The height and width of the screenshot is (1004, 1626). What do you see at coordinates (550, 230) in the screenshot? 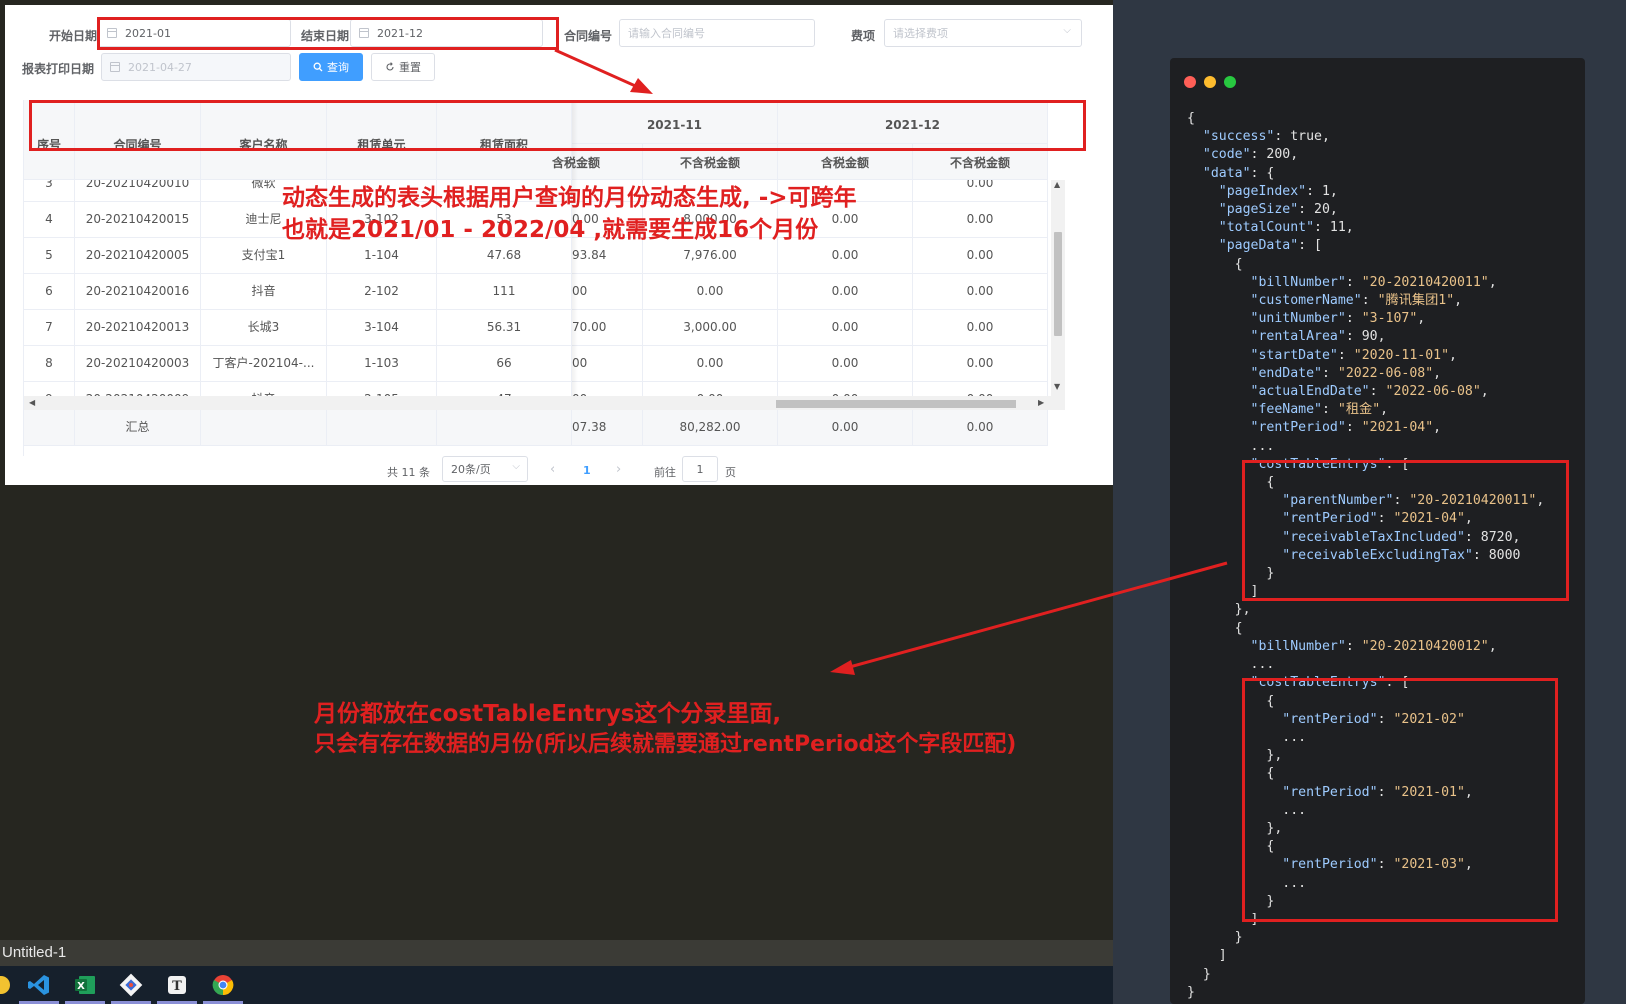
I see `annotation-header-note-line2: 也就是2021/01 - 2022/04 ,就需要生成16个月份` at bounding box center [550, 230].